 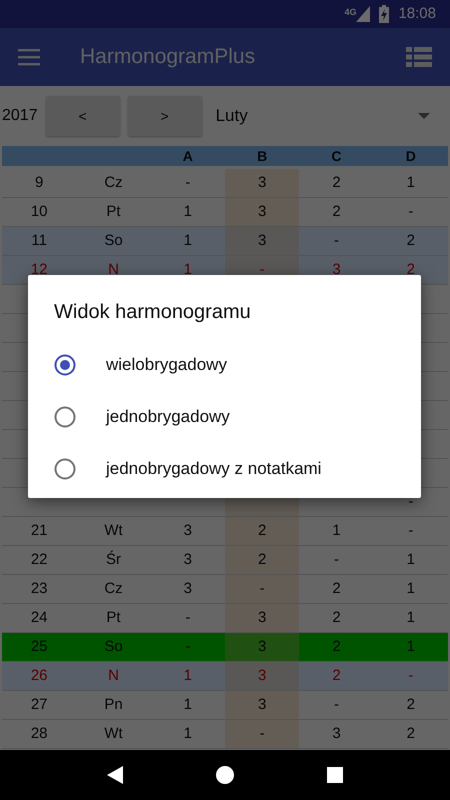 What do you see at coordinates (39, 182) in the screenshot?
I see `table-cell-text: 9` at bounding box center [39, 182].